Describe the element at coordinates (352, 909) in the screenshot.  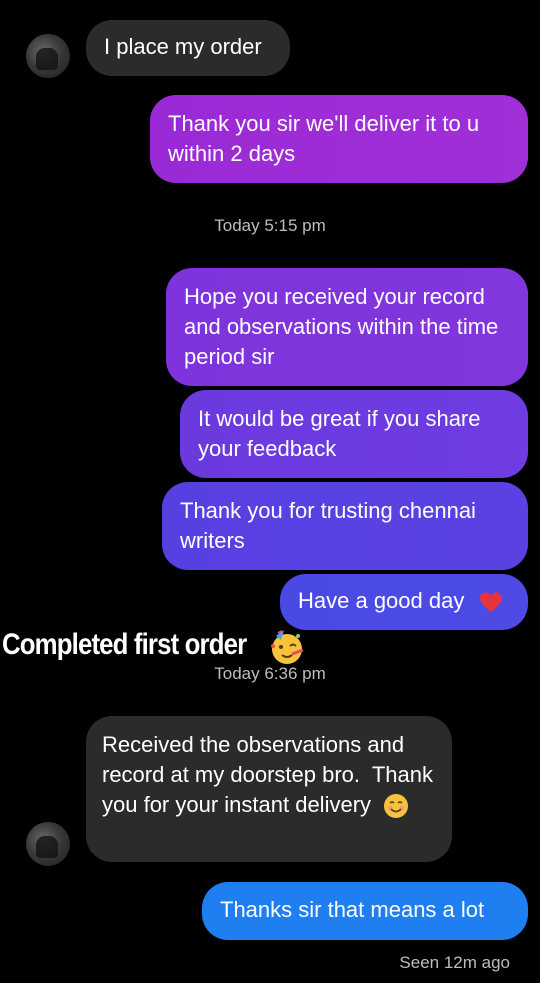
I see `message-text: Thanks sir that means a lot` at that location.